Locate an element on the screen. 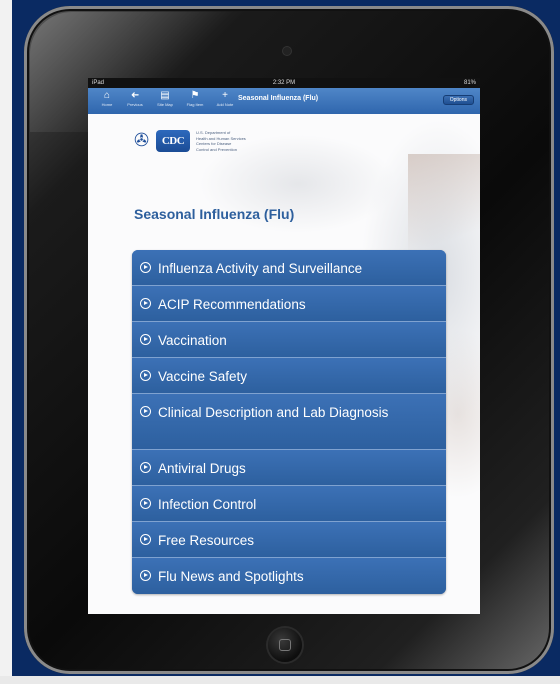  add-note-button-label: Add Note is located at coordinates (225, 104).